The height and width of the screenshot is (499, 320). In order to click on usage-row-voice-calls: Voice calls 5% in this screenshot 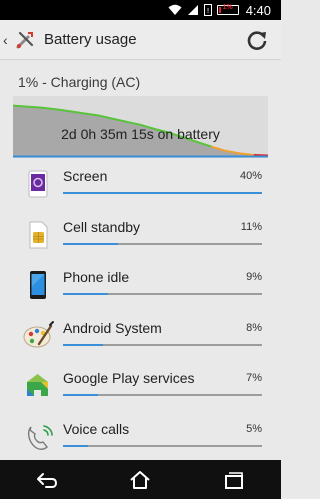, I will do `click(140, 438)`.